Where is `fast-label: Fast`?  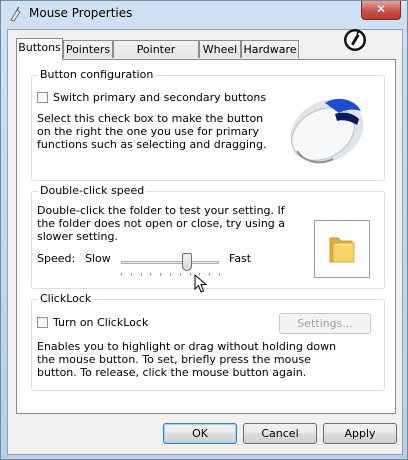
fast-label: Fast is located at coordinates (240, 258).